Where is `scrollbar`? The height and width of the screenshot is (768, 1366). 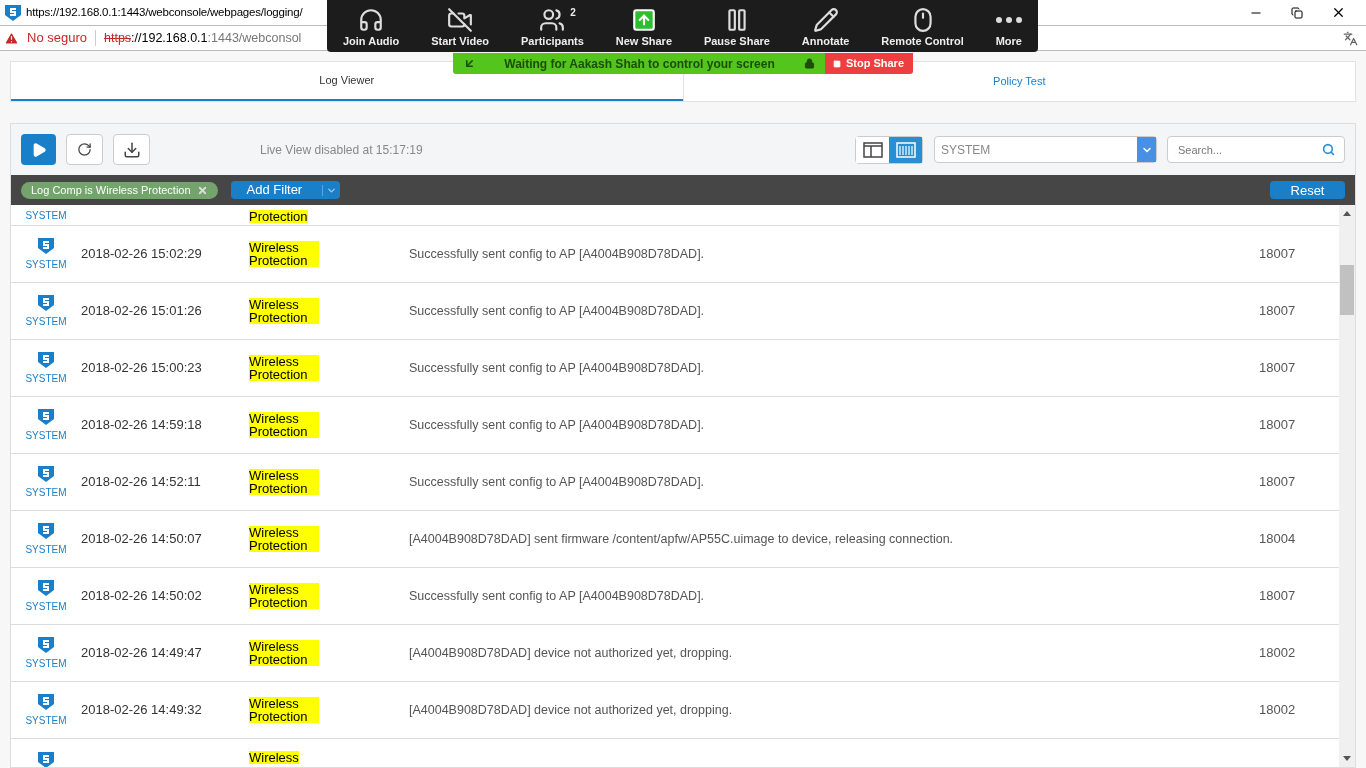 scrollbar is located at coordinates (1347, 486).